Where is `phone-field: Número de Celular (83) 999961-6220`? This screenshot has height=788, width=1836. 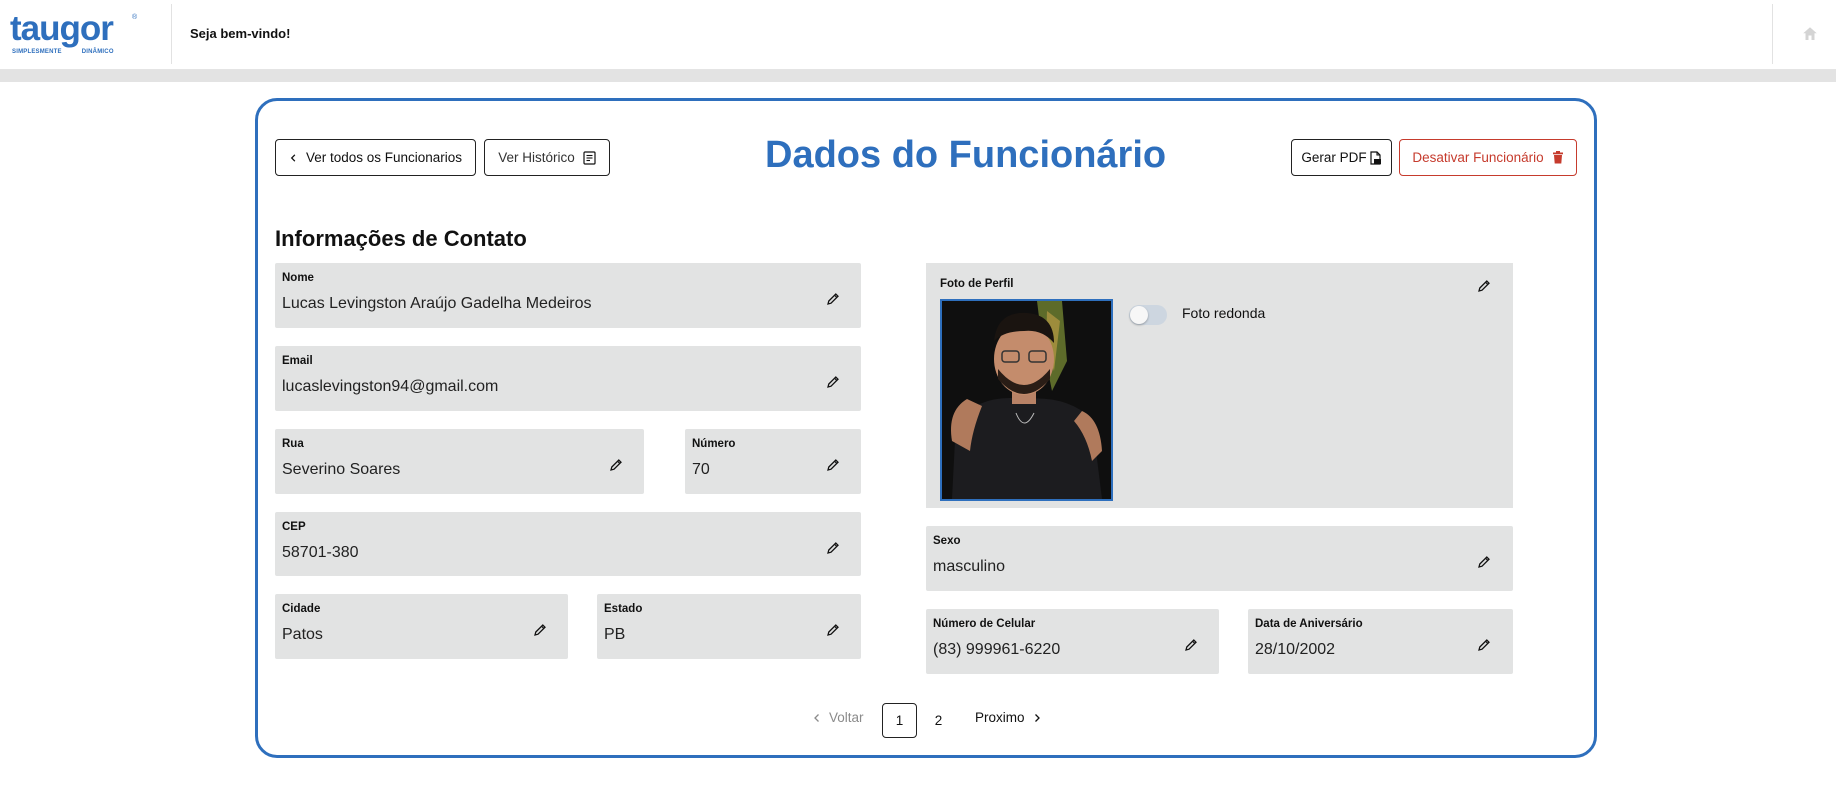 phone-field: Número de Celular (83) 999961-6220 is located at coordinates (1072, 641).